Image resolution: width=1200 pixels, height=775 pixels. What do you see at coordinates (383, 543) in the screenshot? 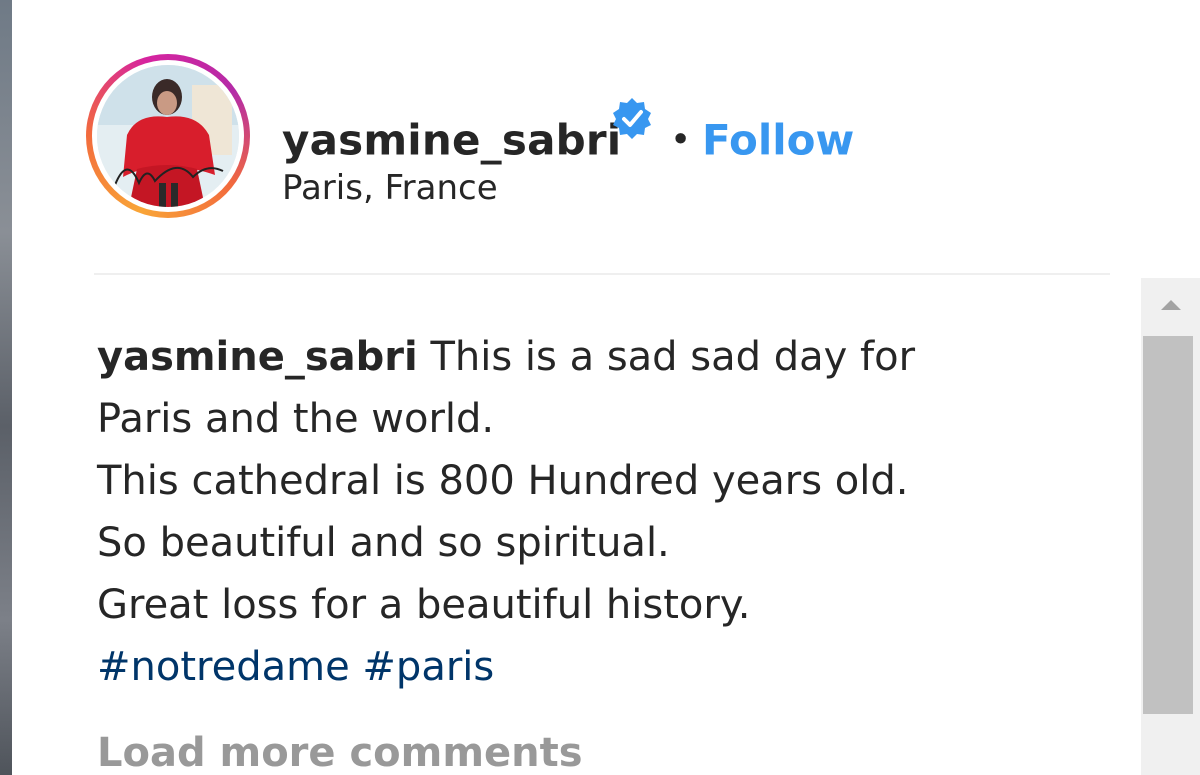
I see `caption-line: So beautiful and so spiritual.` at bounding box center [383, 543].